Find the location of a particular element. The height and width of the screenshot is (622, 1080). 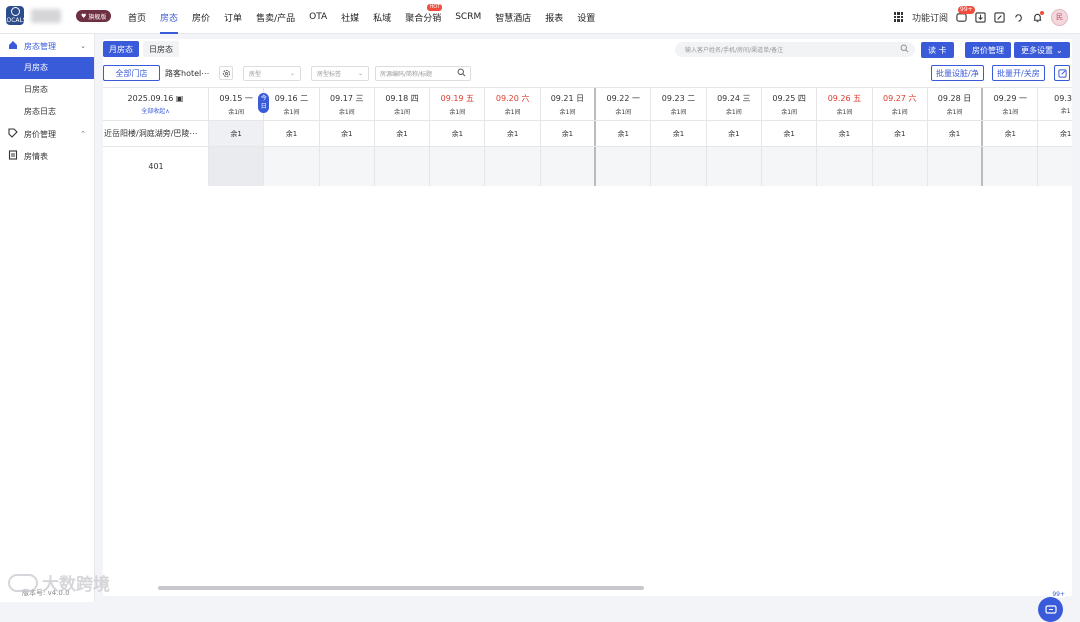

nav-item-5: OTA is located at coordinates (318, 17).